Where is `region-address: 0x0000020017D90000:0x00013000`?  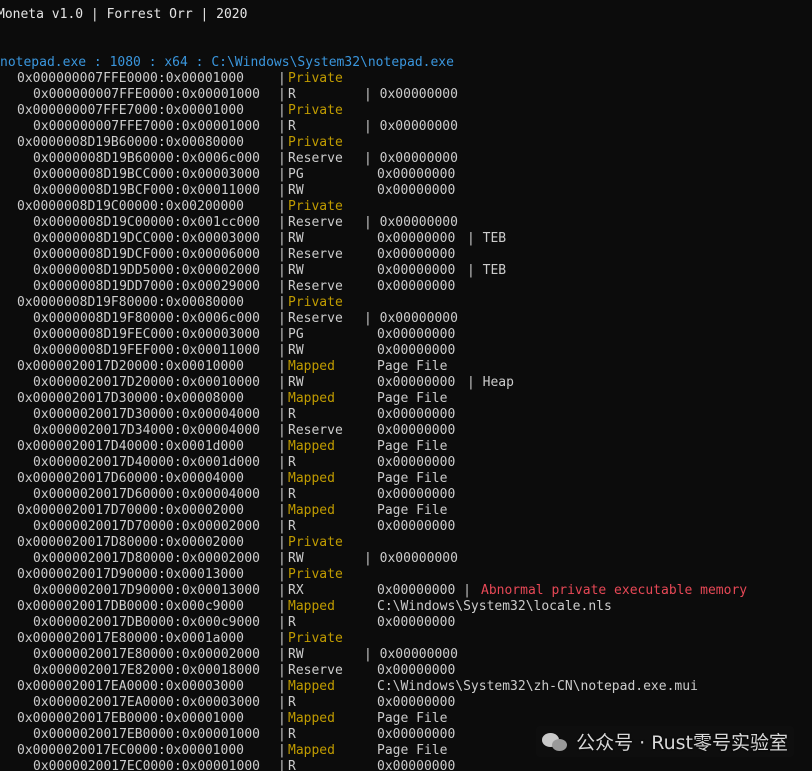 region-address: 0x0000020017D90000:0x00013000 is located at coordinates (146, 590).